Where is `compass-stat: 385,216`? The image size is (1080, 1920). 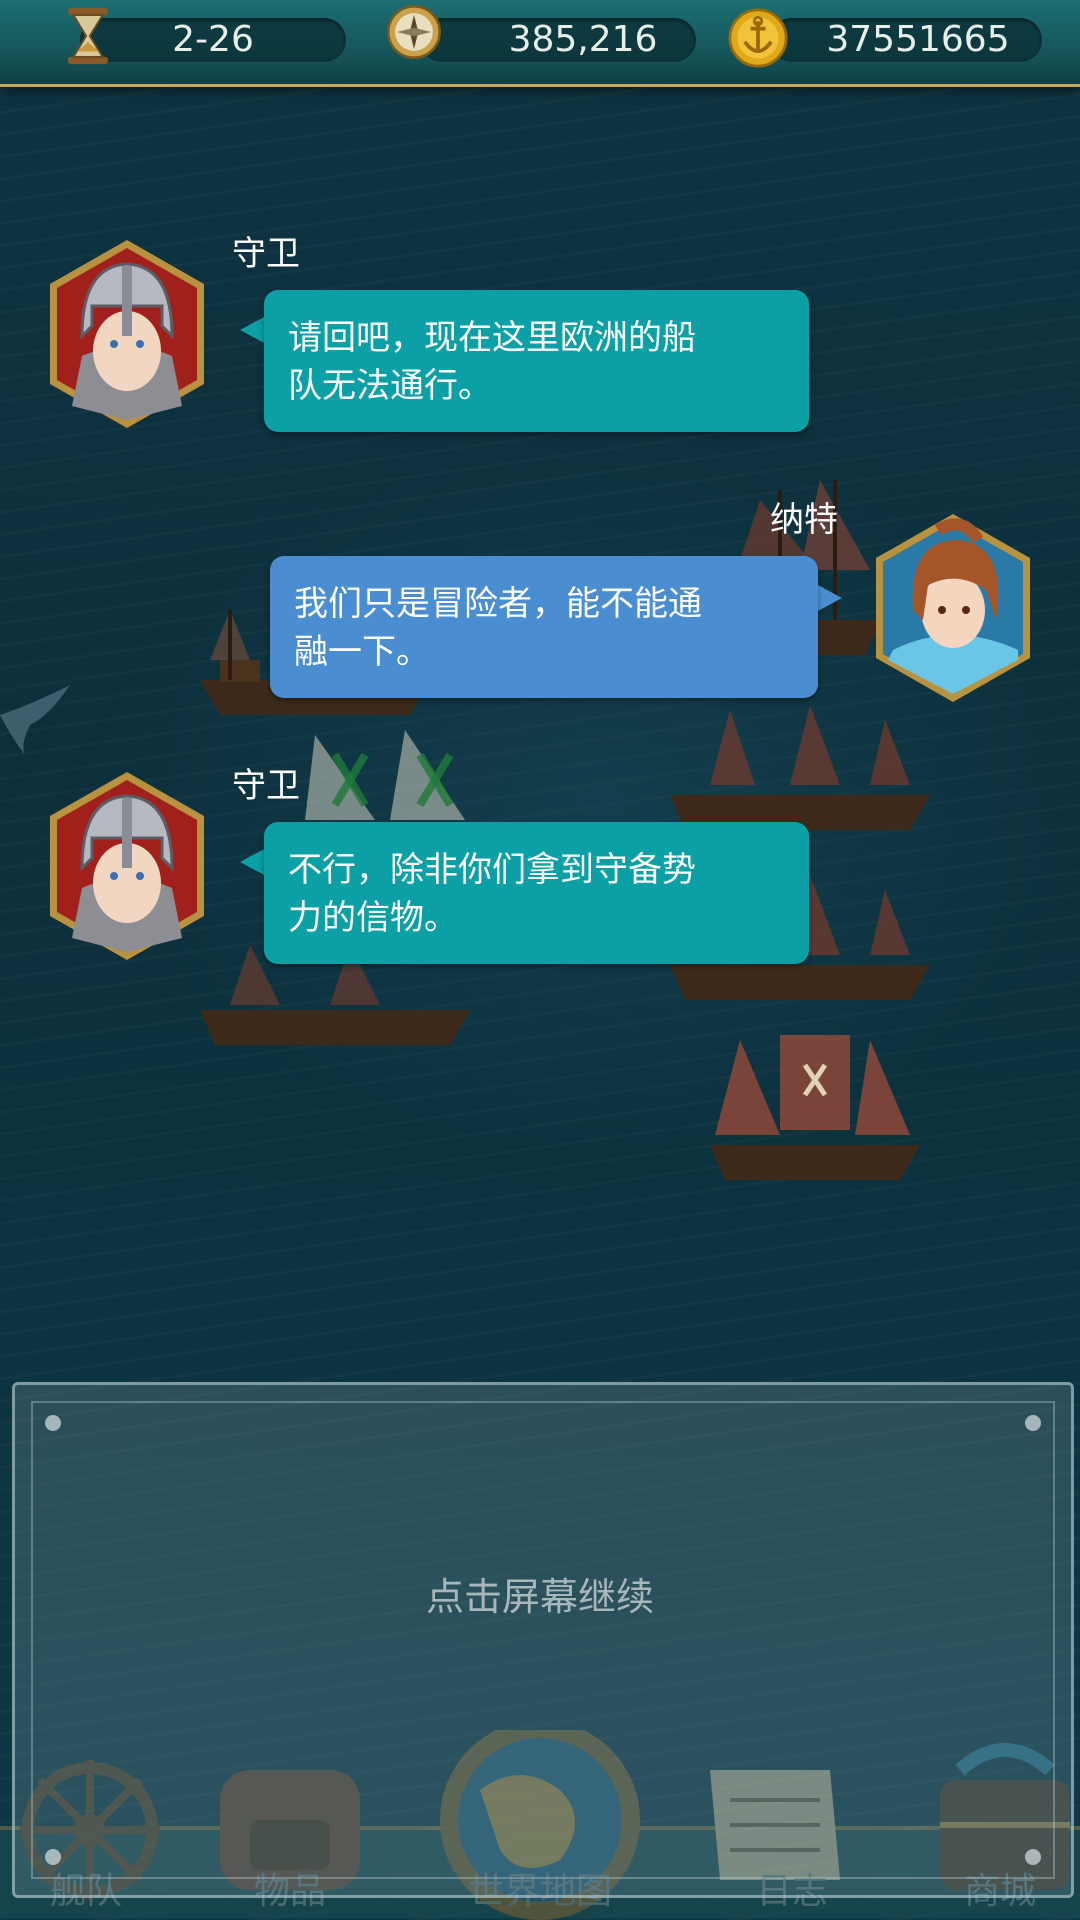
compass-stat: 385,216 is located at coordinates (558, 40).